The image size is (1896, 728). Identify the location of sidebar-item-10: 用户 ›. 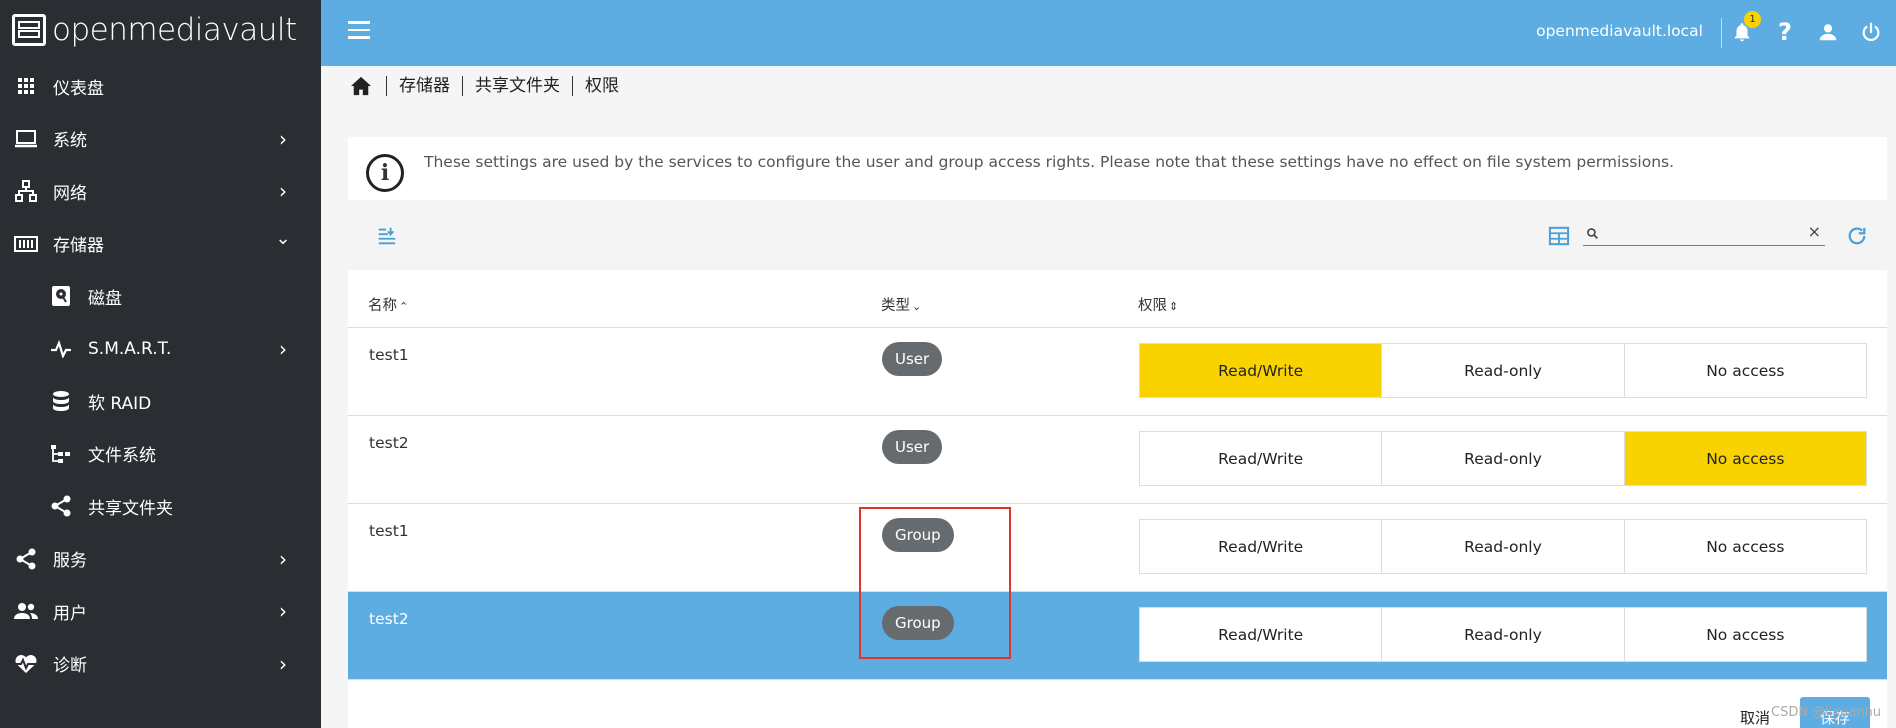
(160, 611).